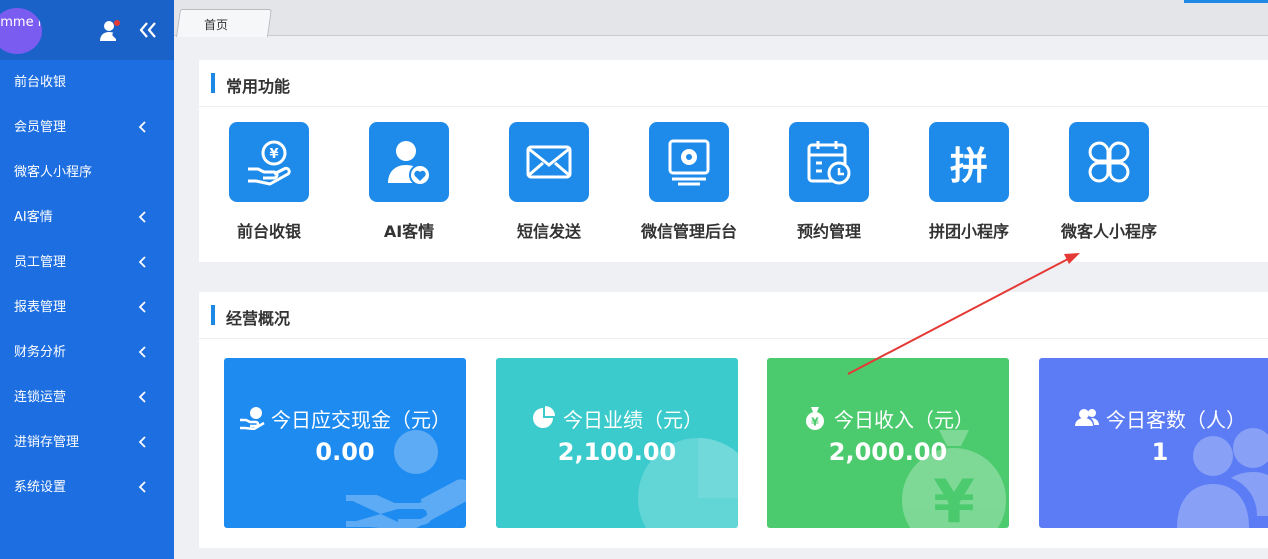 The height and width of the screenshot is (559, 1268). I want to click on sidebar-item-chain: 连锁运营, so click(87, 397).